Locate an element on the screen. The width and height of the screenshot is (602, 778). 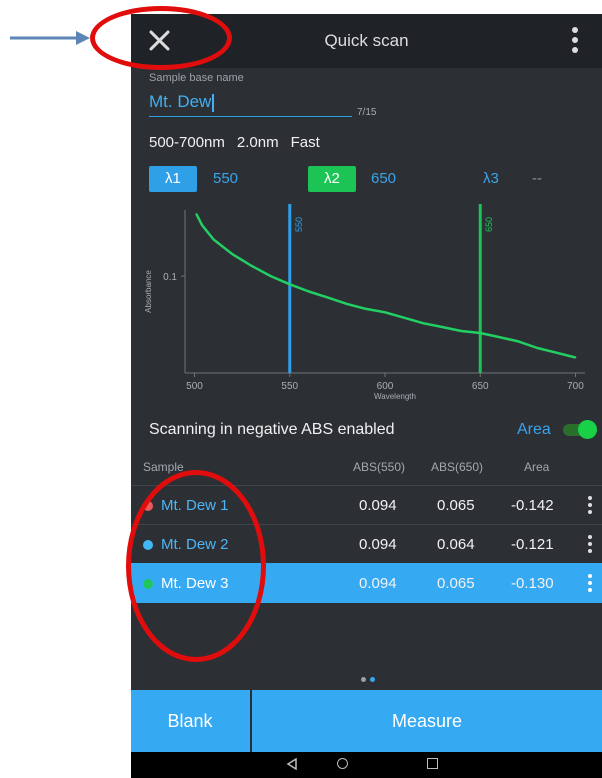
table-row-selected: Mt. Dew 3 0.094 0.065 -0.130 is located at coordinates (366, 583).